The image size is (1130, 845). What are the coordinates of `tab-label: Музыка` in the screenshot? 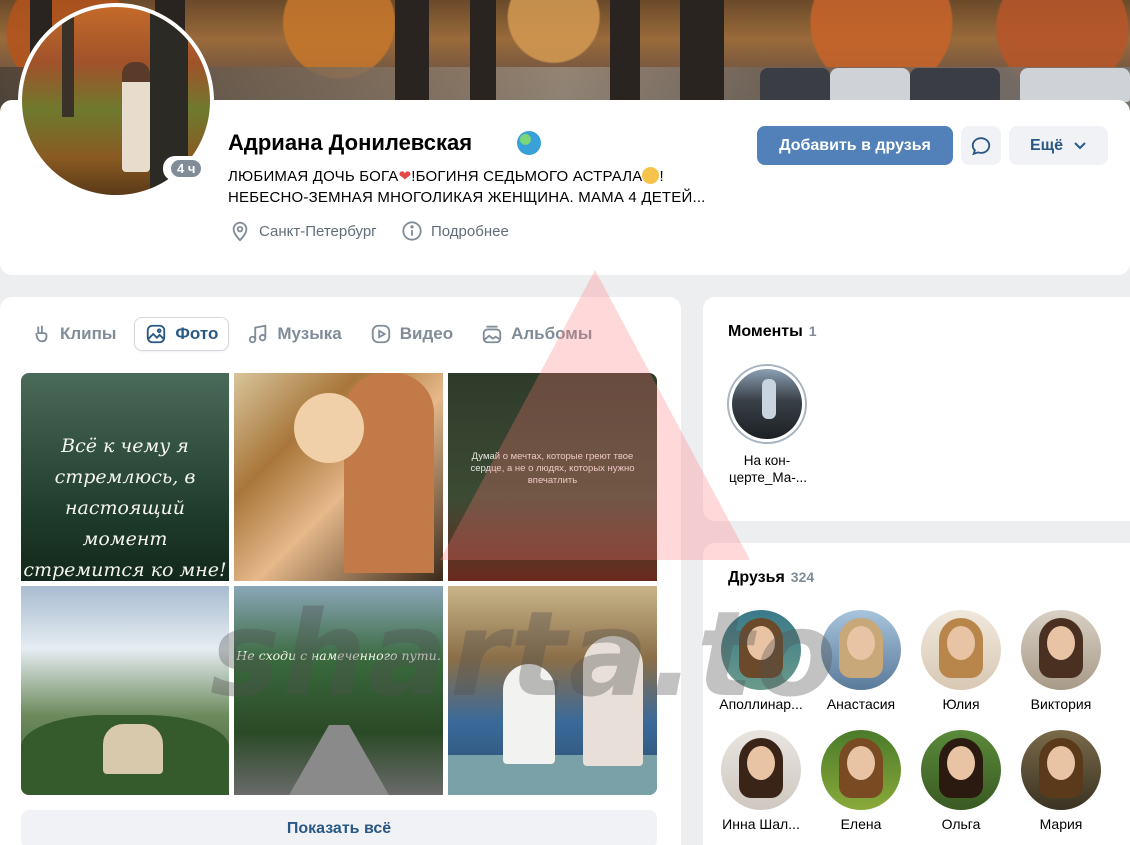 It's located at (309, 333).